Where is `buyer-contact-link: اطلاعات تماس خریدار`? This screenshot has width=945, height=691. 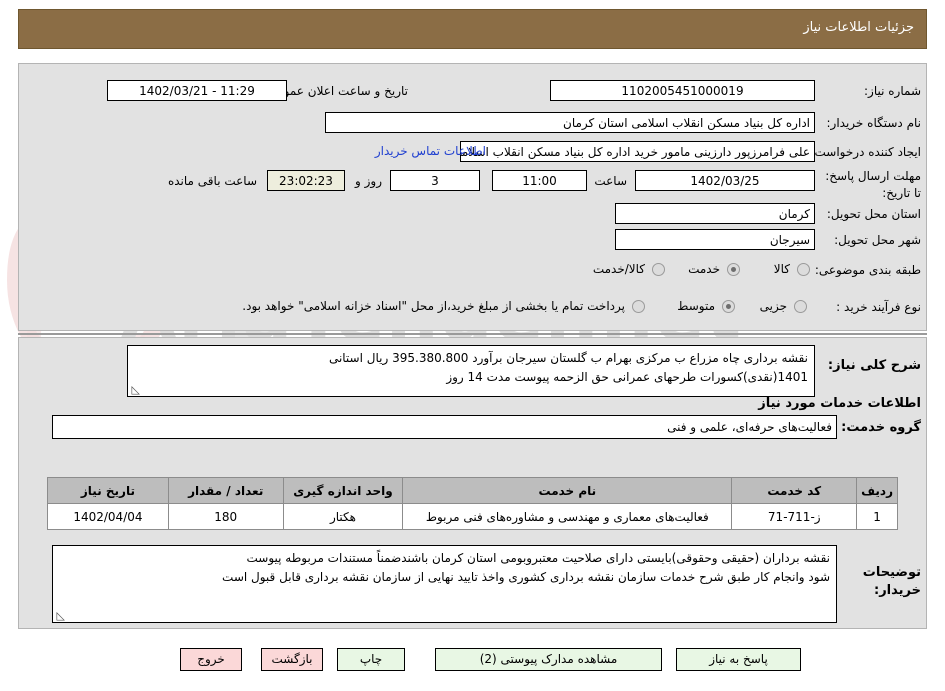
buyer-contact-link: اطلاعات تماس خریدار is located at coordinates (430, 151).